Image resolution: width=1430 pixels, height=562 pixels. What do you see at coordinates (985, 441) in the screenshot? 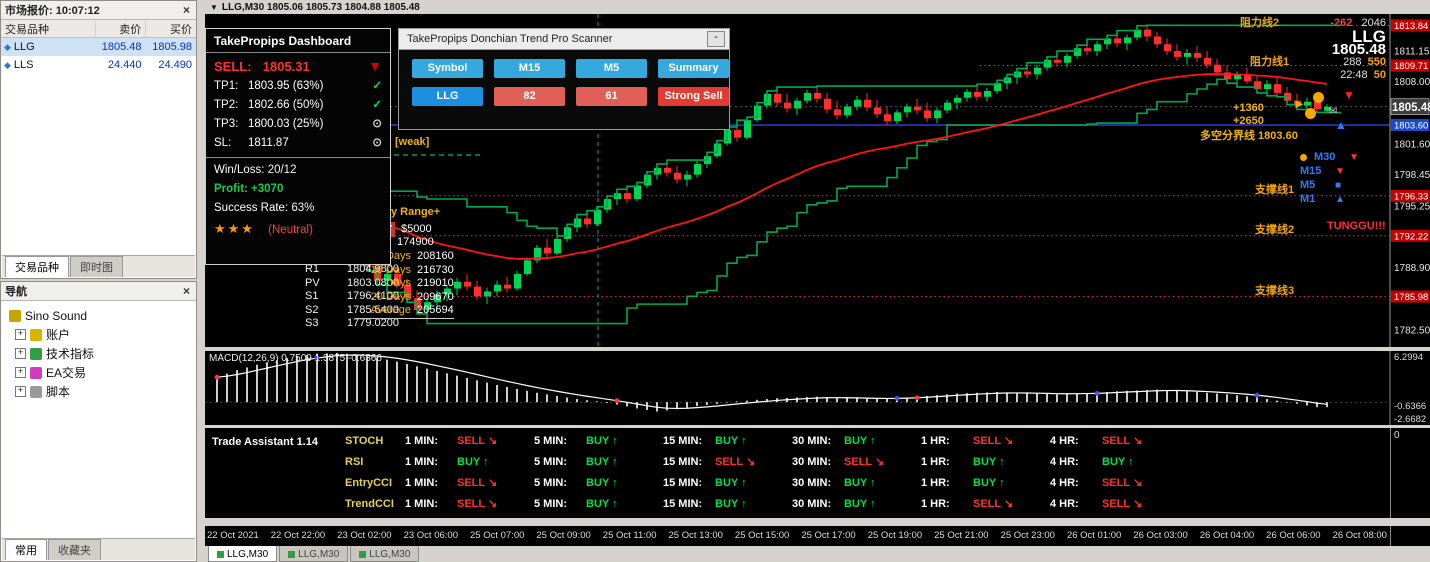
I see `signal-cell: 1 HR: SELL ↘` at bounding box center [985, 441].